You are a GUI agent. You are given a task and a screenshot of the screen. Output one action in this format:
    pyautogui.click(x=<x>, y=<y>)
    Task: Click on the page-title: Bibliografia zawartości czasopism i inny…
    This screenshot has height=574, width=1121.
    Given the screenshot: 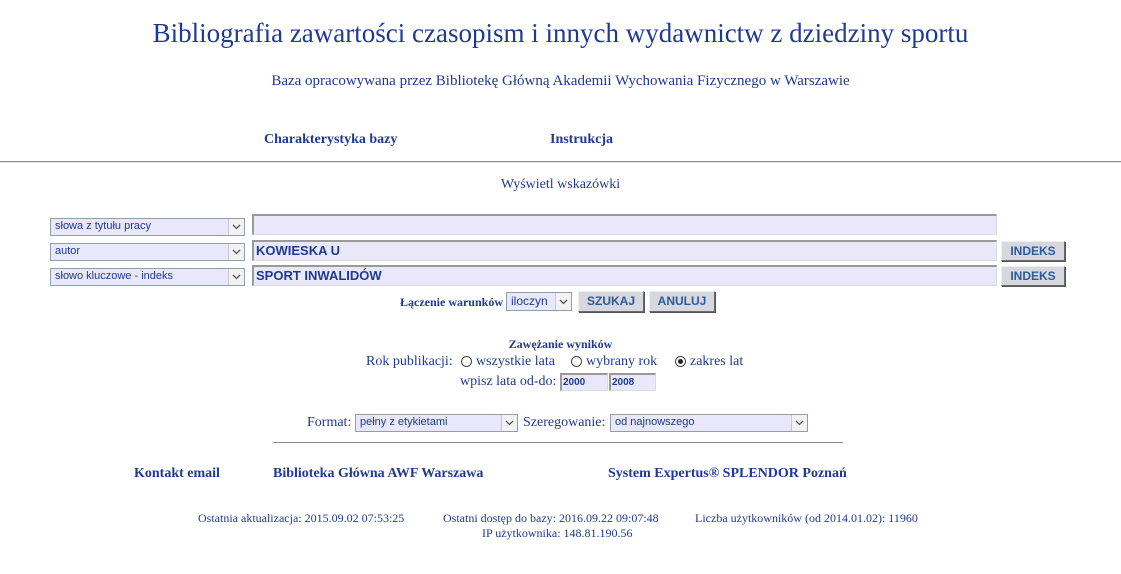 What is the action you would take?
    pyautogui.click(x=560, y=33)
    